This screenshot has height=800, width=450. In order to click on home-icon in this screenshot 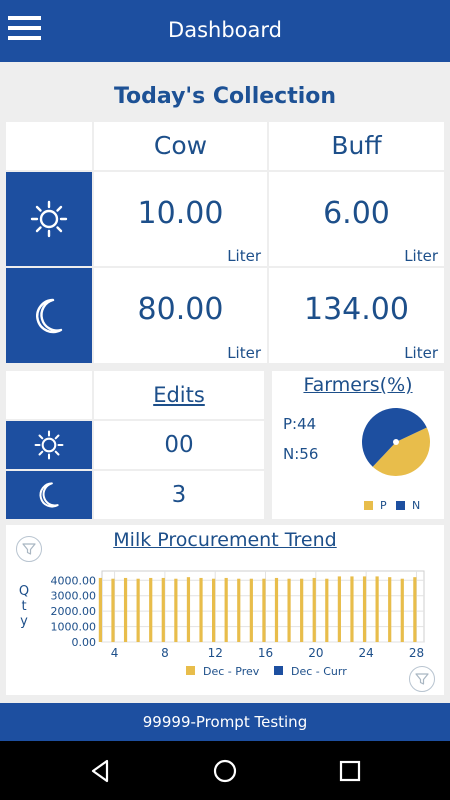, I will do `click(225, 771)`.